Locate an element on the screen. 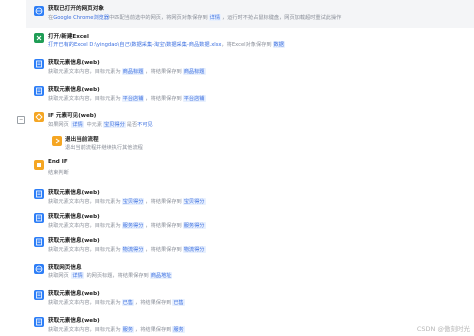  step-title: 退出当前流程 is located at coordinates (82, 140).